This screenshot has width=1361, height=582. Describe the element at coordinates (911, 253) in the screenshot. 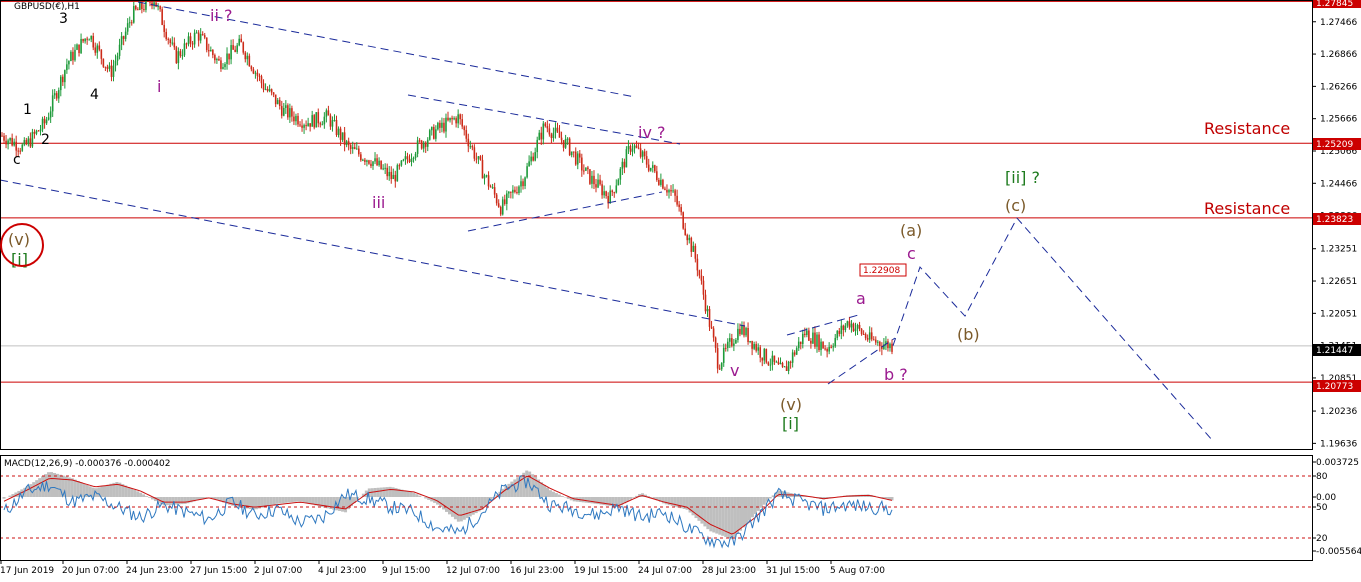

I see `wave-label-c-purple: c` at that location.